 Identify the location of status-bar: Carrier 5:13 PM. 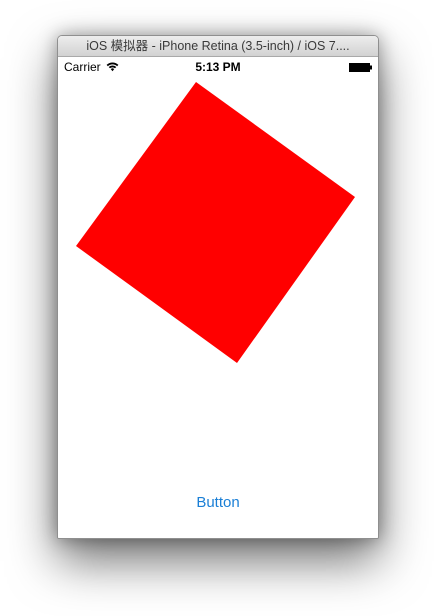
(218, 67).